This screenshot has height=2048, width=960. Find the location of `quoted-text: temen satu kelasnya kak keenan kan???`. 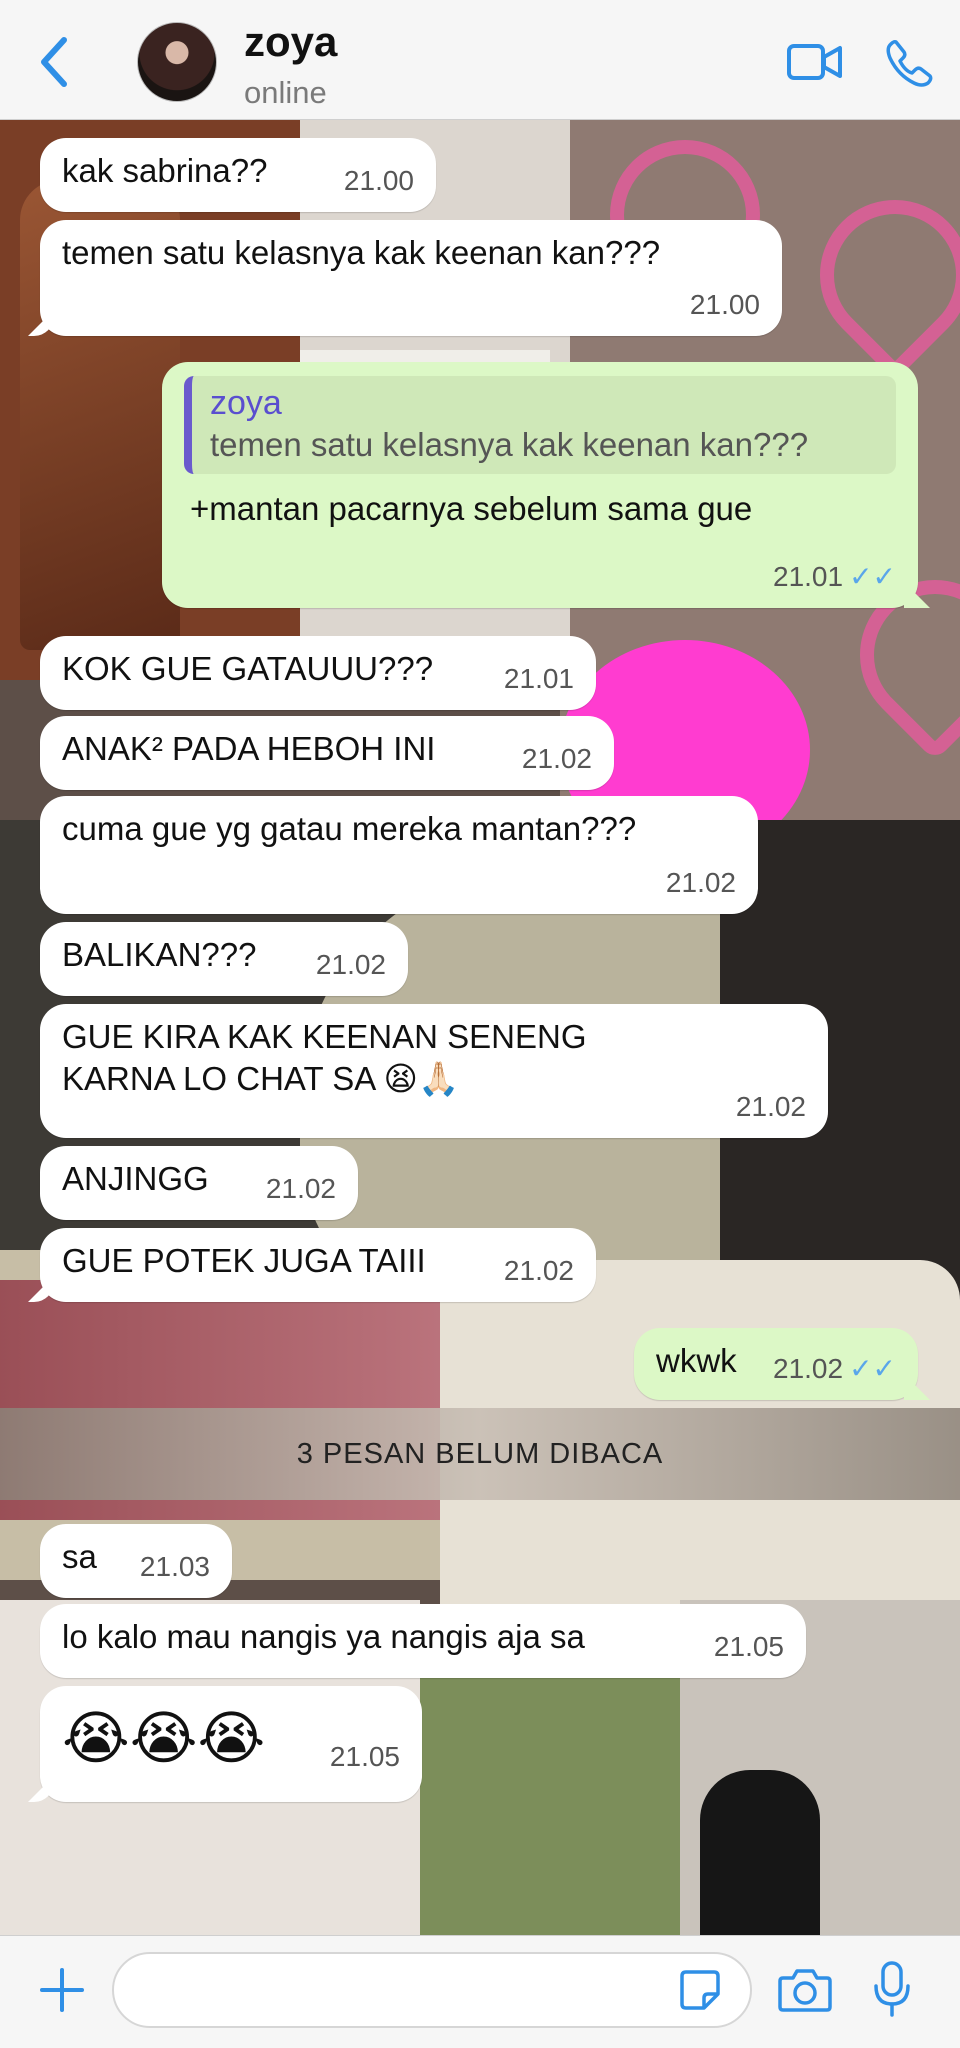

quoted-text: temen satu kelasnya kak keenan kan??? is located at coordinates (509, 444).